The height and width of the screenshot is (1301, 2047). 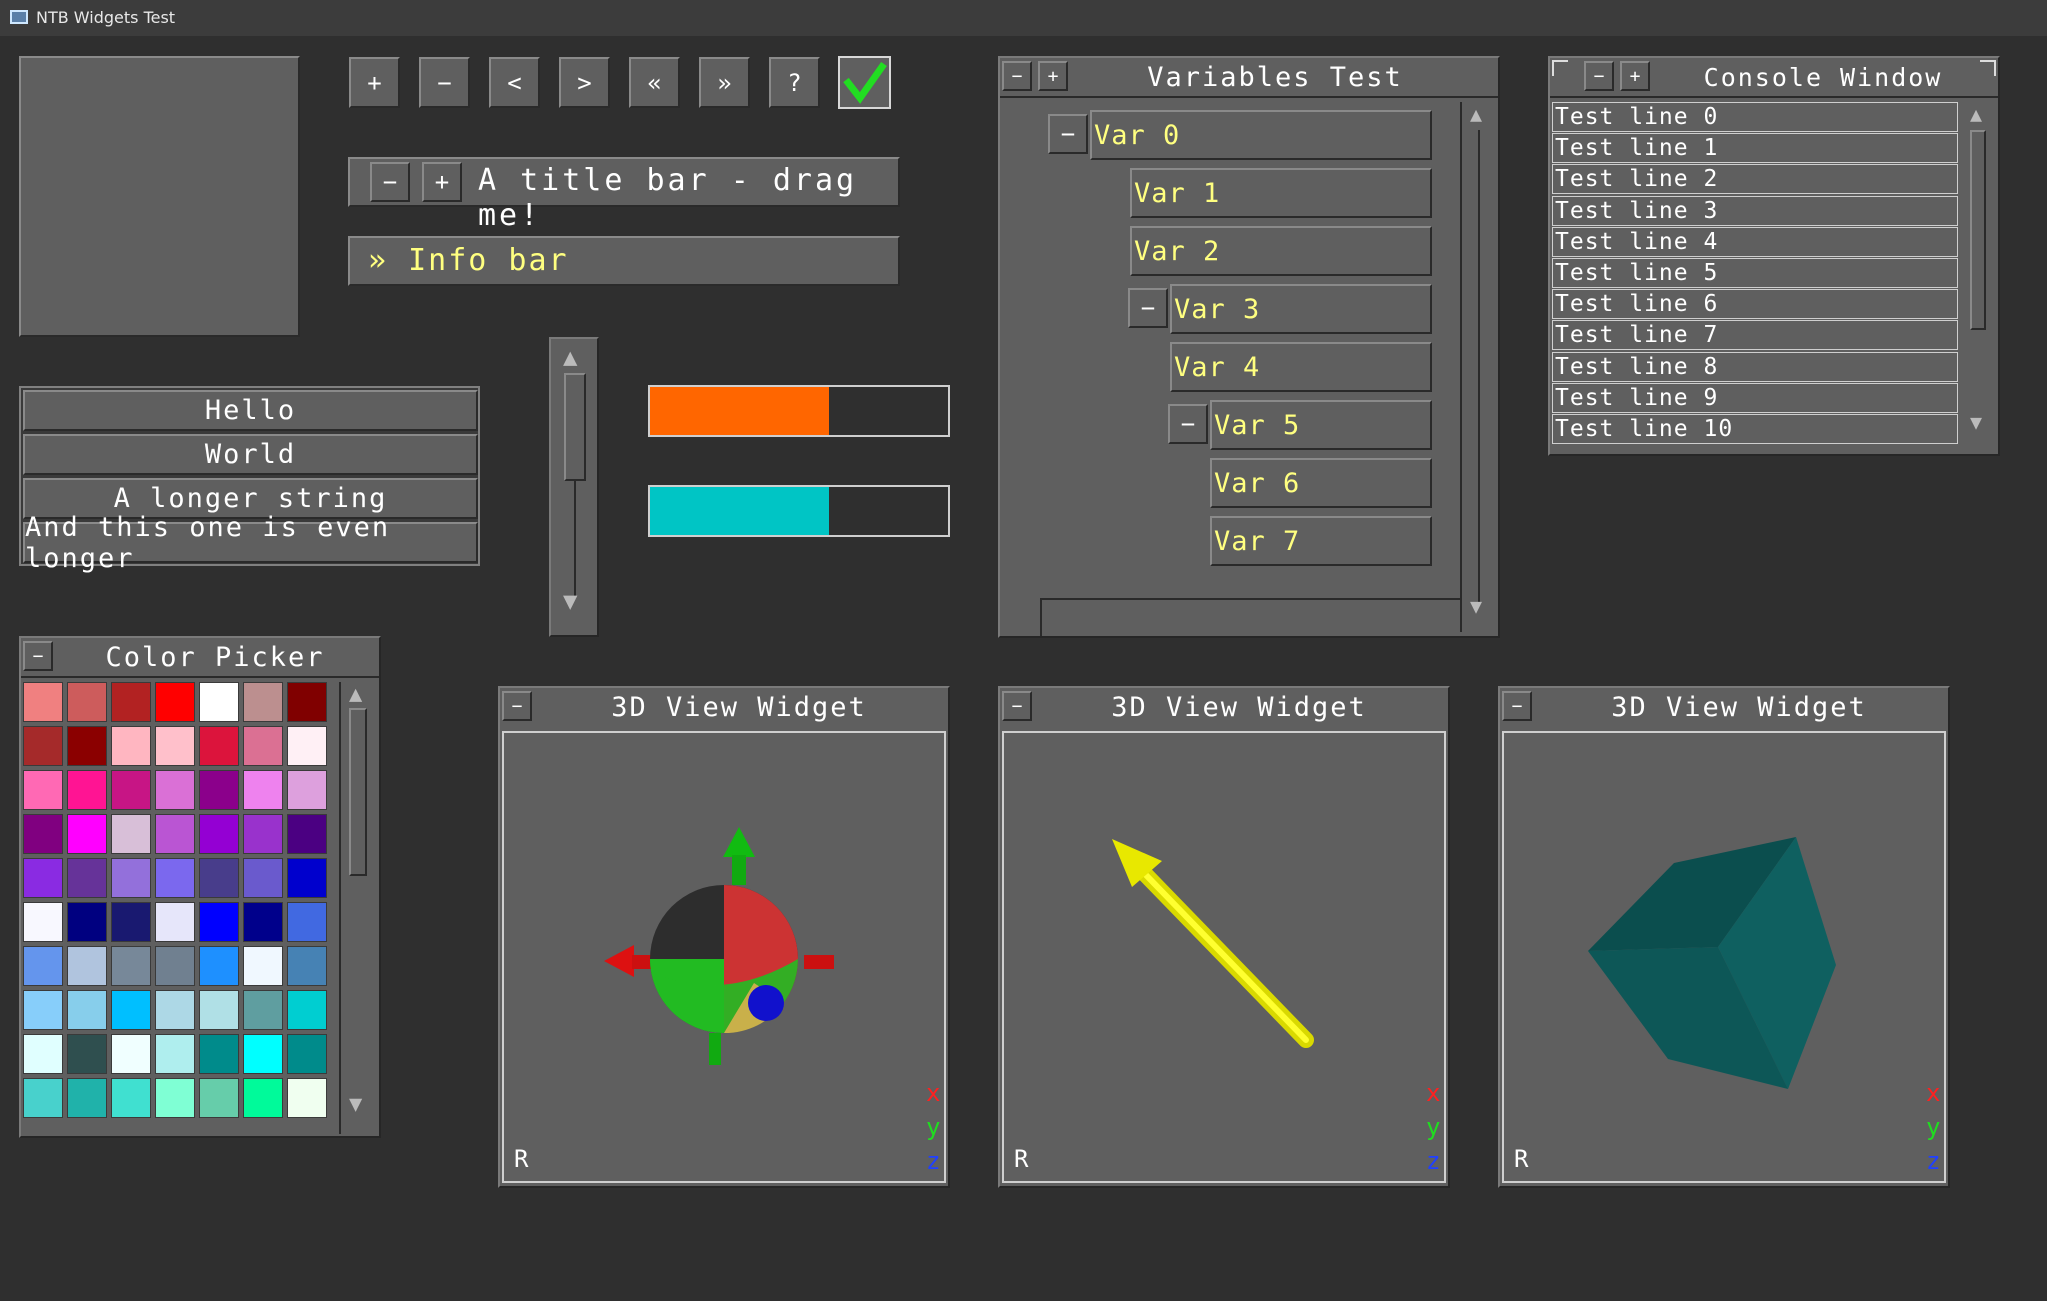 I want to click on title-bar-minus-button: −, so click(x=390, y=182).